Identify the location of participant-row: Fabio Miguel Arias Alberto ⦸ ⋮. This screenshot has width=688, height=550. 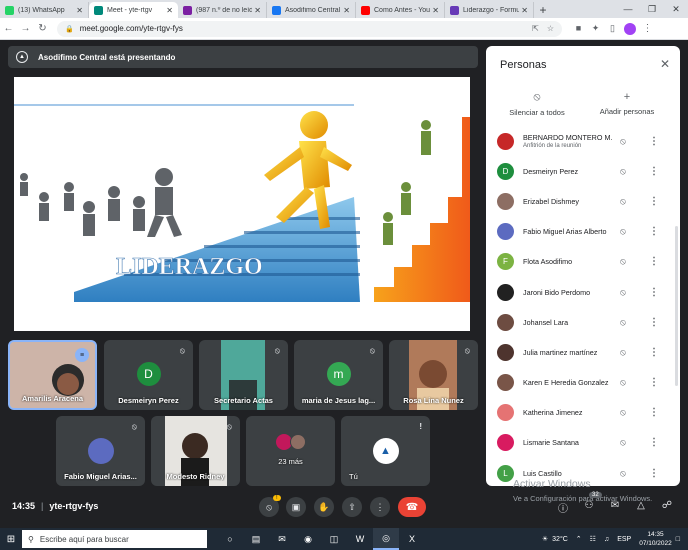
(583, 232).